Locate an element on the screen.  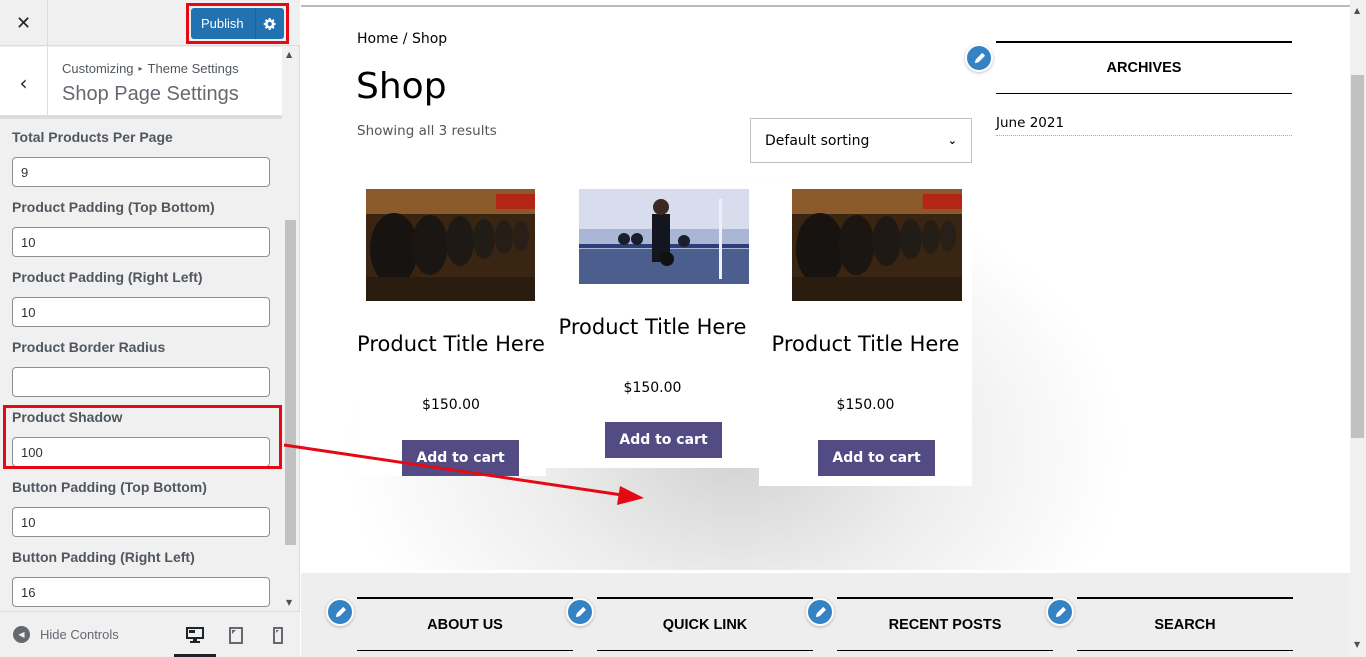
publish-button: Publish is located at coordinates (237, 23).